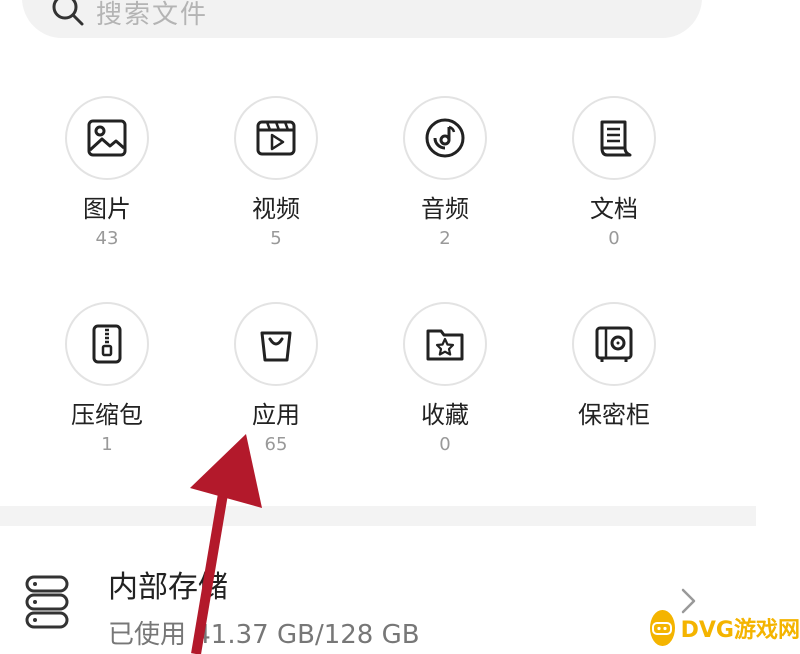 This screenshot has height=654, width=800. I want to click on category-images: 图片 43, so click(107, 173).